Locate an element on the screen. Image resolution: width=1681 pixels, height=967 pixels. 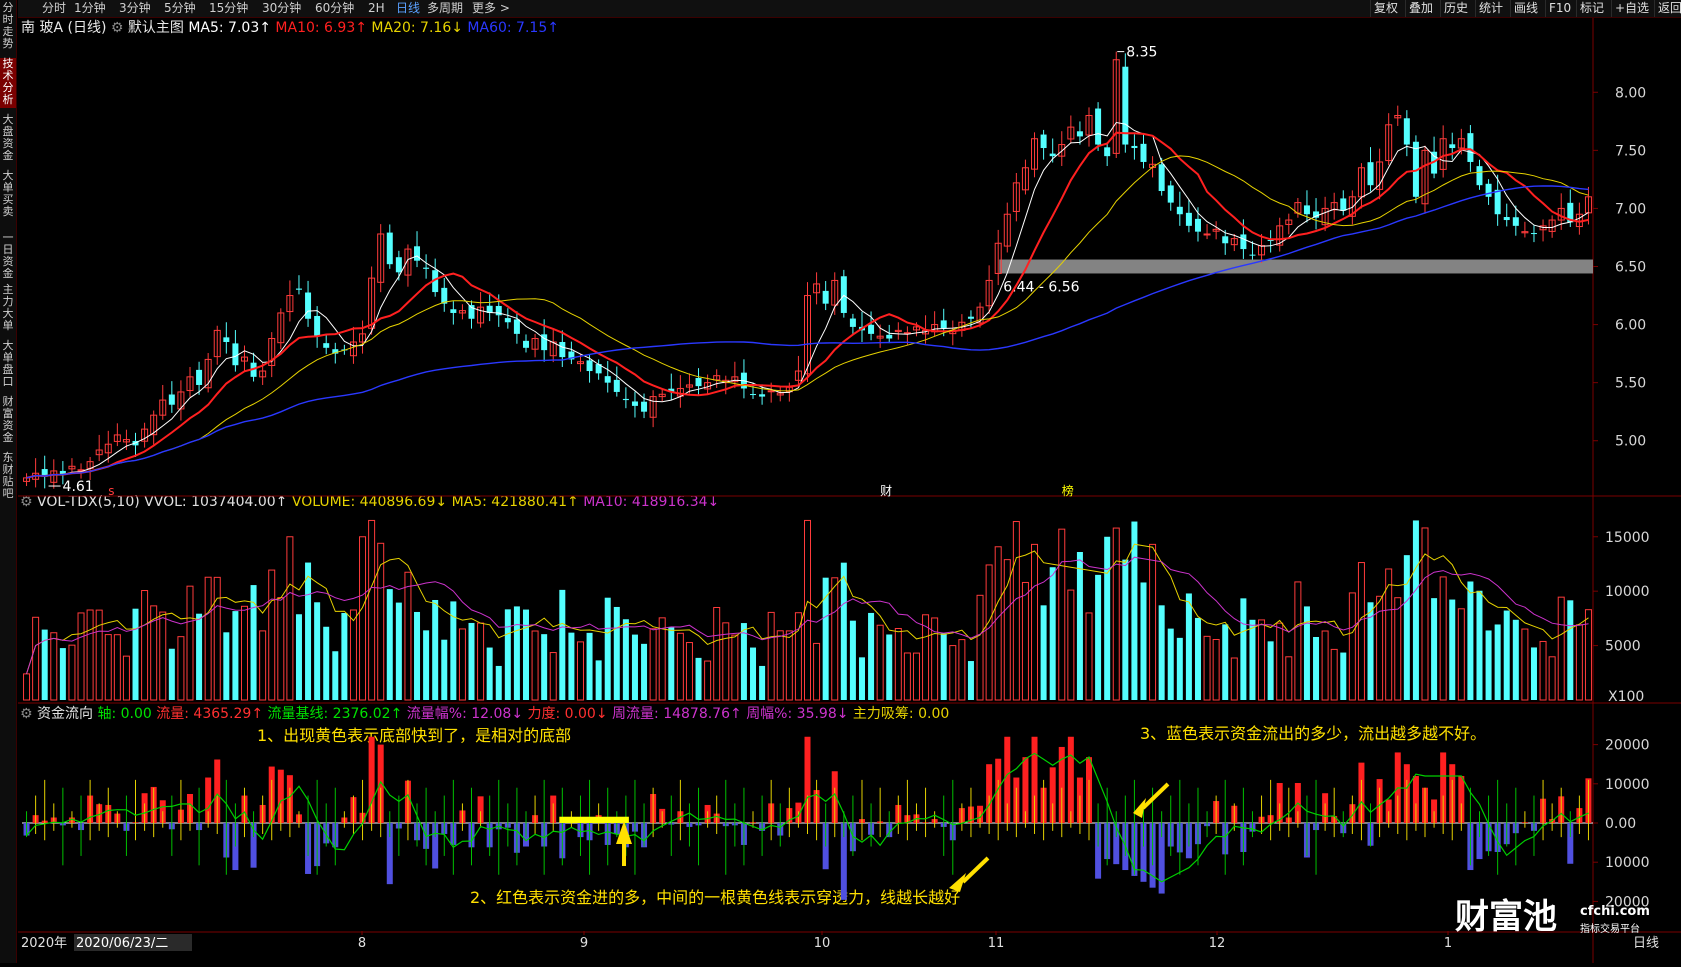
tool-mark: 标记 is located at coordinates (1591, 8).